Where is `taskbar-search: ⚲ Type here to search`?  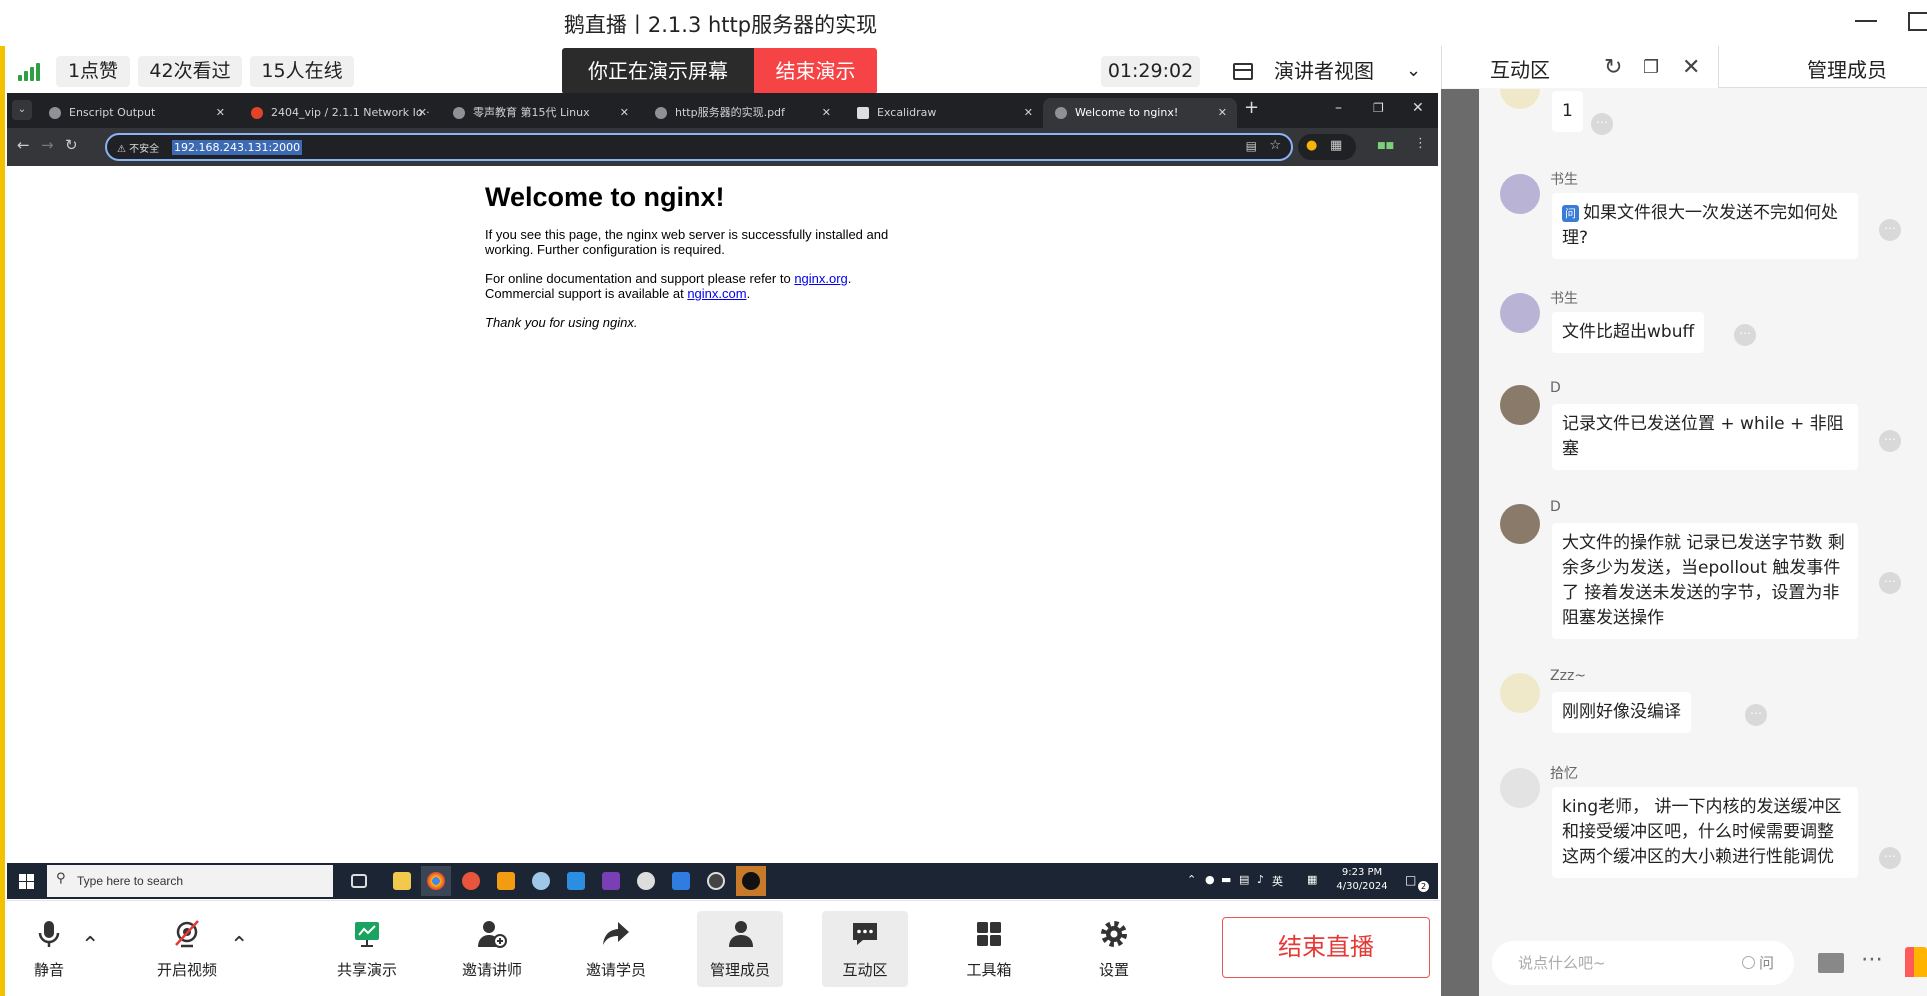
taskbar-search: ⚲ Type here to search is located at coordinates (190, 881).